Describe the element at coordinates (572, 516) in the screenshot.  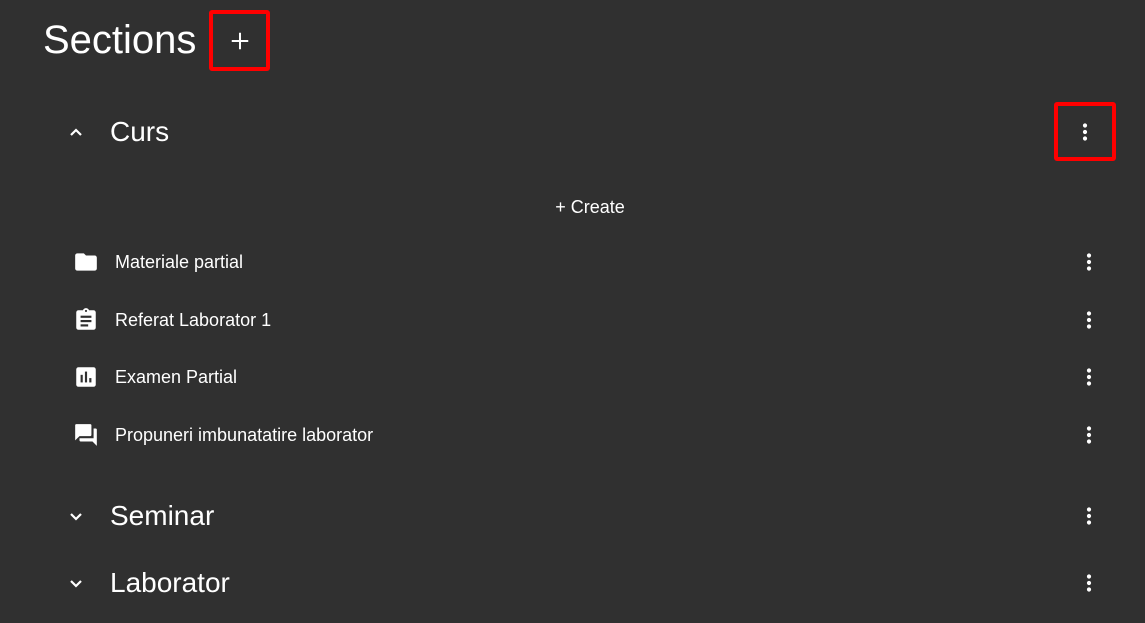
I see `section-header-seminar: Seminar` at that location.